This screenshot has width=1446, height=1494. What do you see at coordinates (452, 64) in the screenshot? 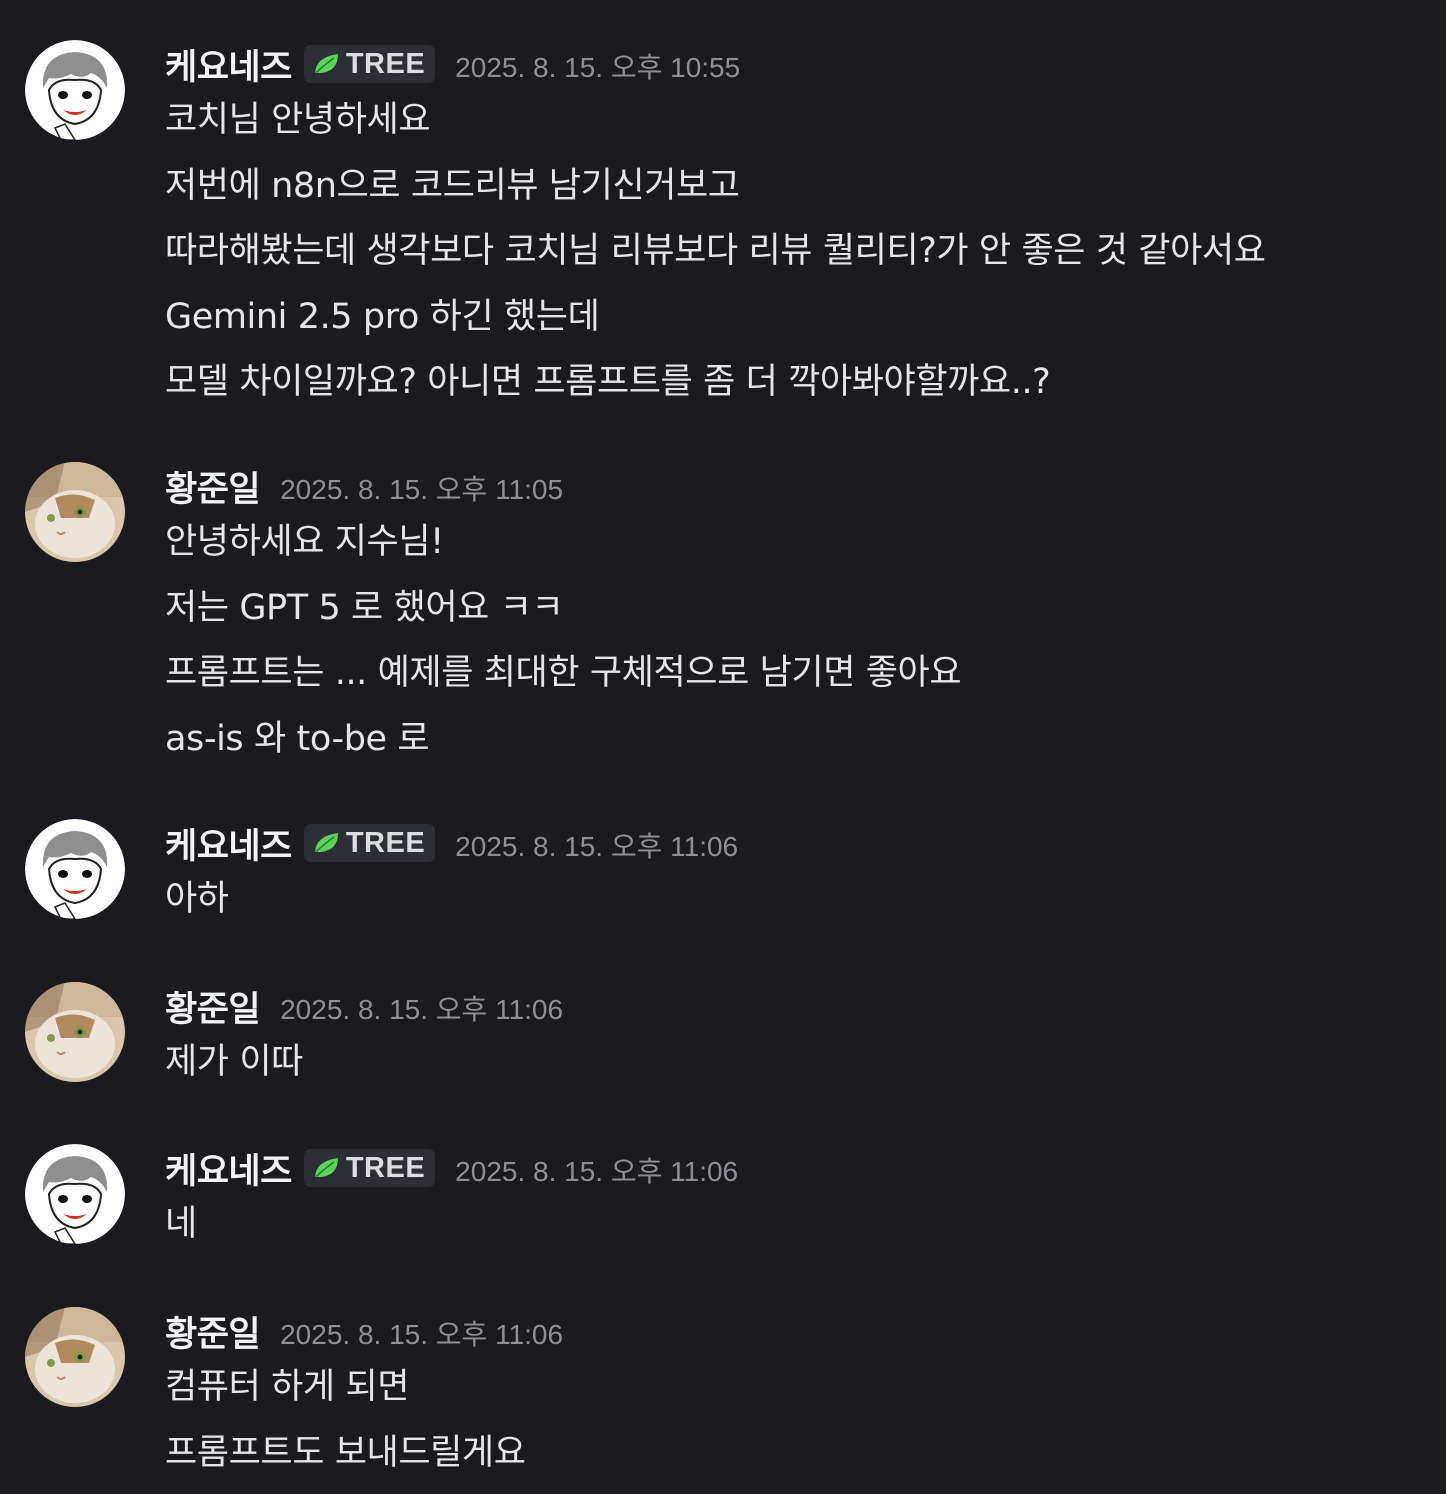
I see `message-header: 케요네즈 TREE 2025. 8. 15. 오후 10:55` at bounding box center [452, 64].